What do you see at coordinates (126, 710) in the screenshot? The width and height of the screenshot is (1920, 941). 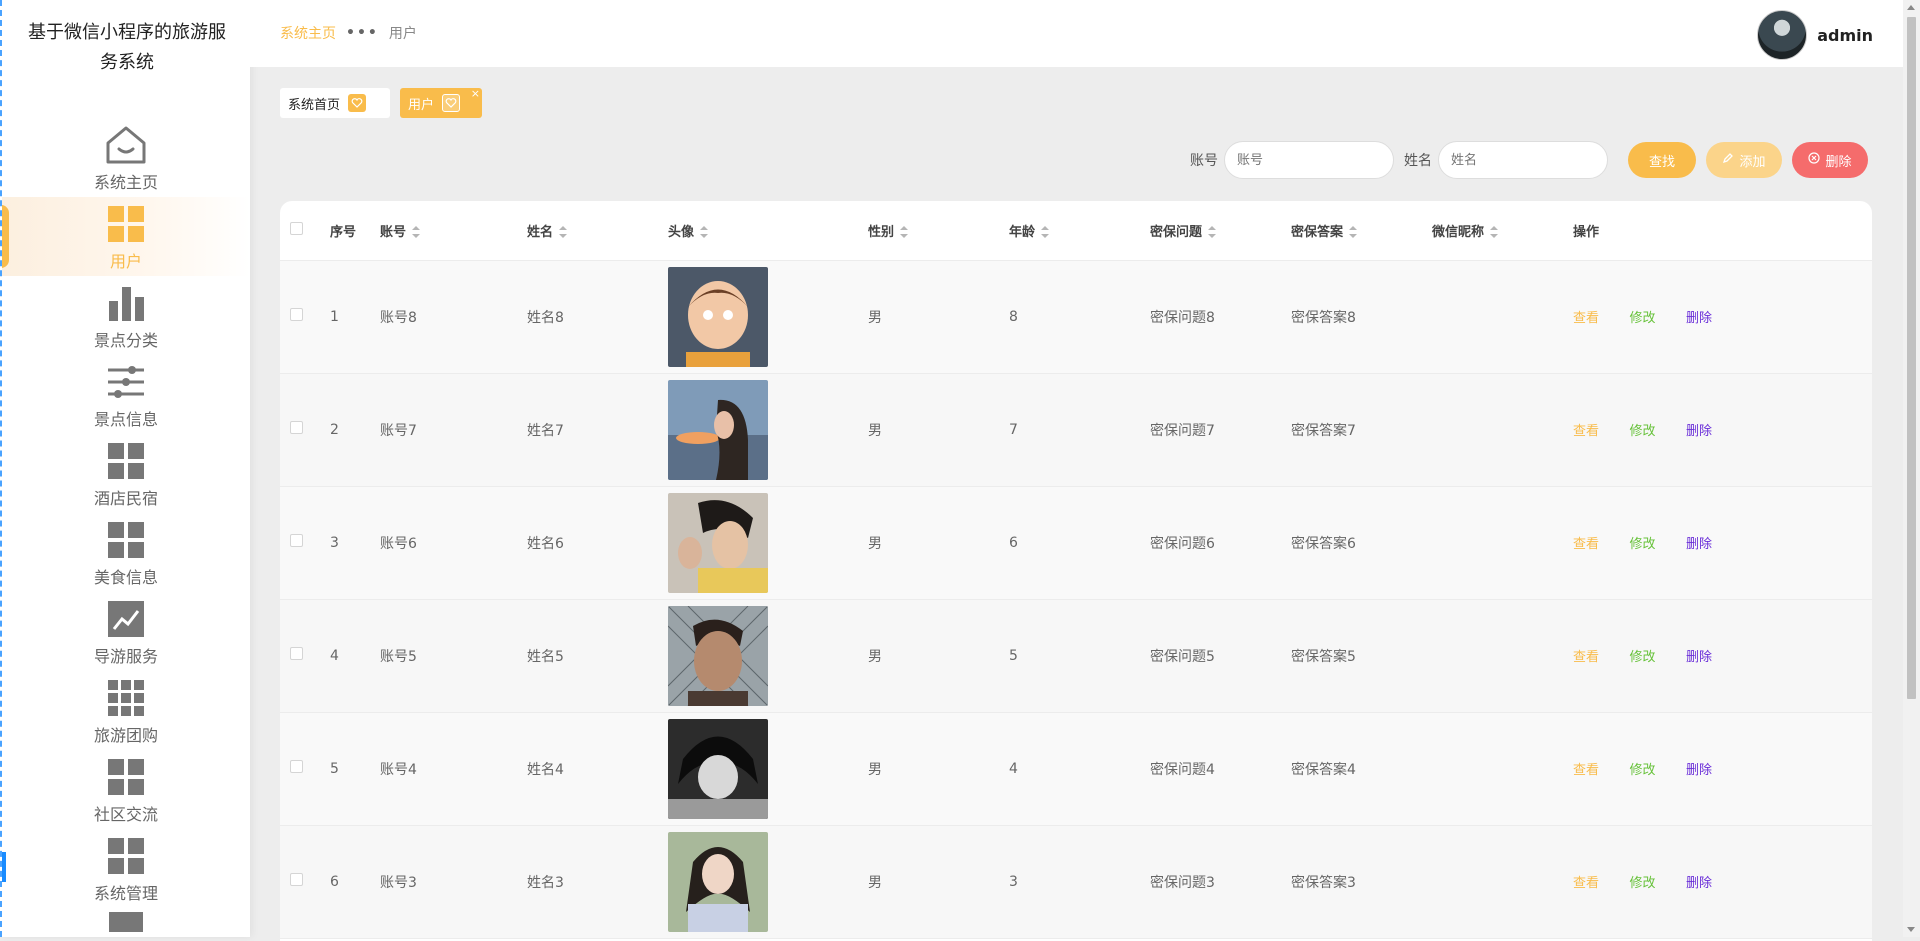 I see `sidebar-item-group-buy: 旅游团购` at bounding box center [126, 710].